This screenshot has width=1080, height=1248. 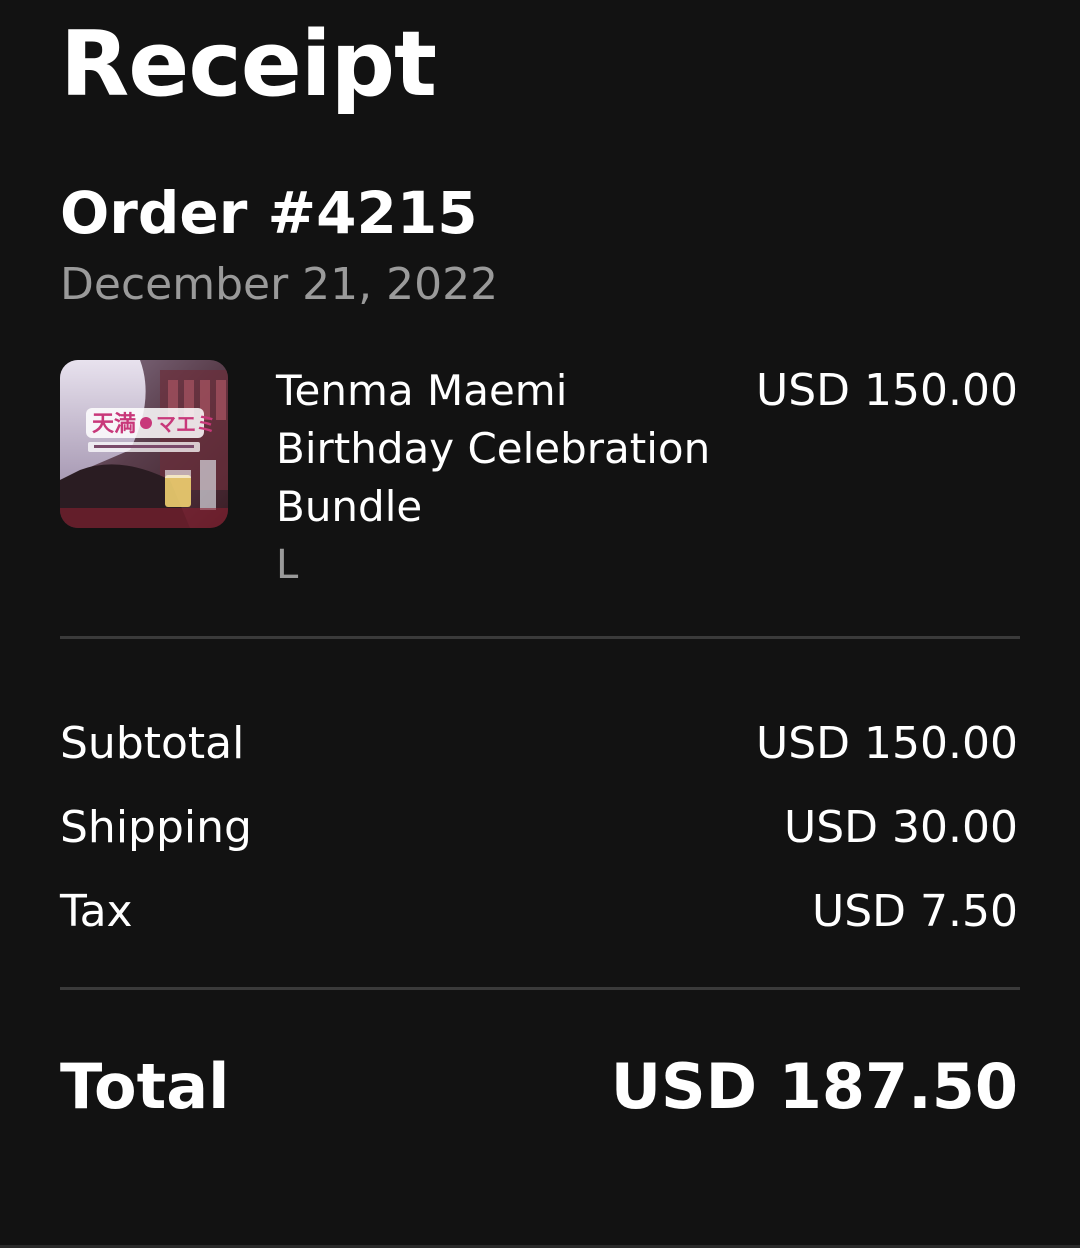 What do you see at coordinates (887, 743) in the screenshot?
I see `subtotal-value: USD 150.00` at bounding box center [887, 743].